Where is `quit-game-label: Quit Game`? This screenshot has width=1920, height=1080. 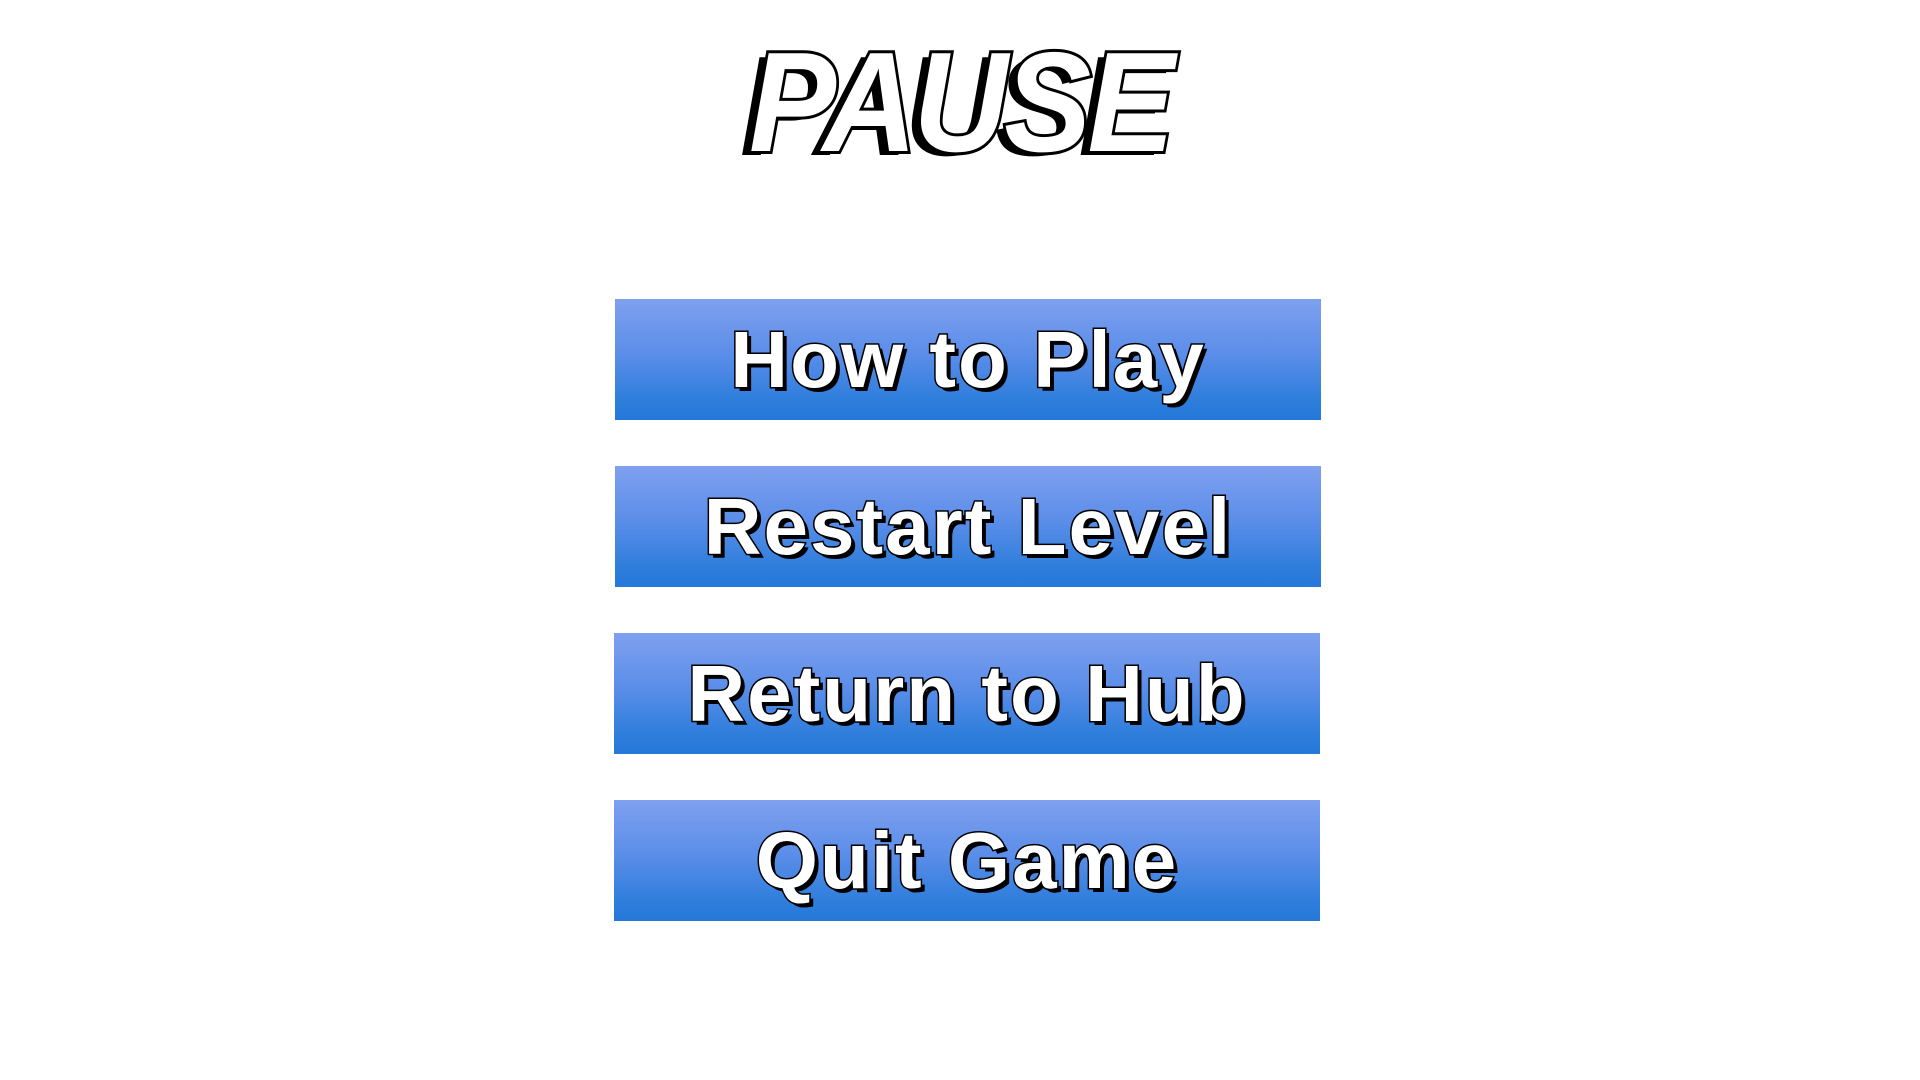 quit-game-label: Quit Game is located at coordinates (966, 860).